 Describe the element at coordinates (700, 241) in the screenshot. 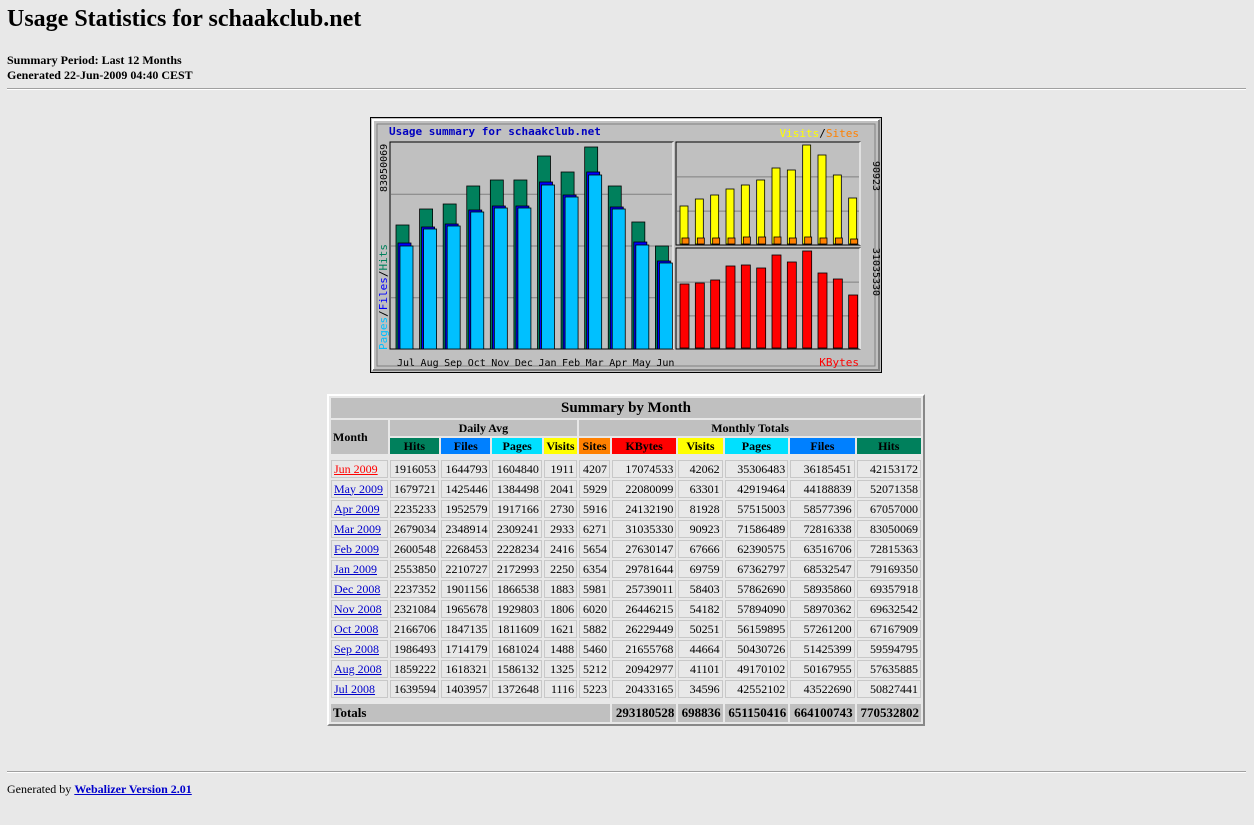

I see `sites-bar-aug` at that location.